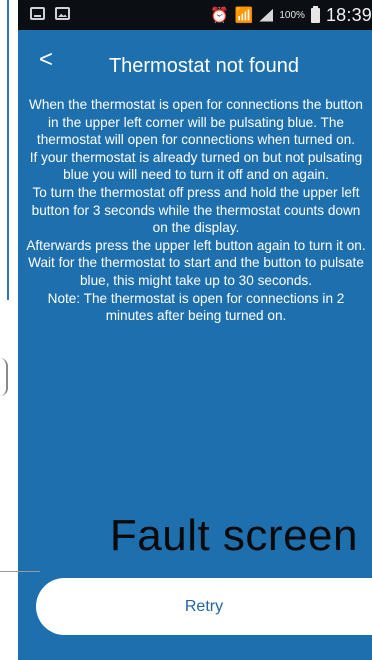  Describe the element at coordinates (348, 14) in the screenshot. I see `status-time: 18:39` at that location.